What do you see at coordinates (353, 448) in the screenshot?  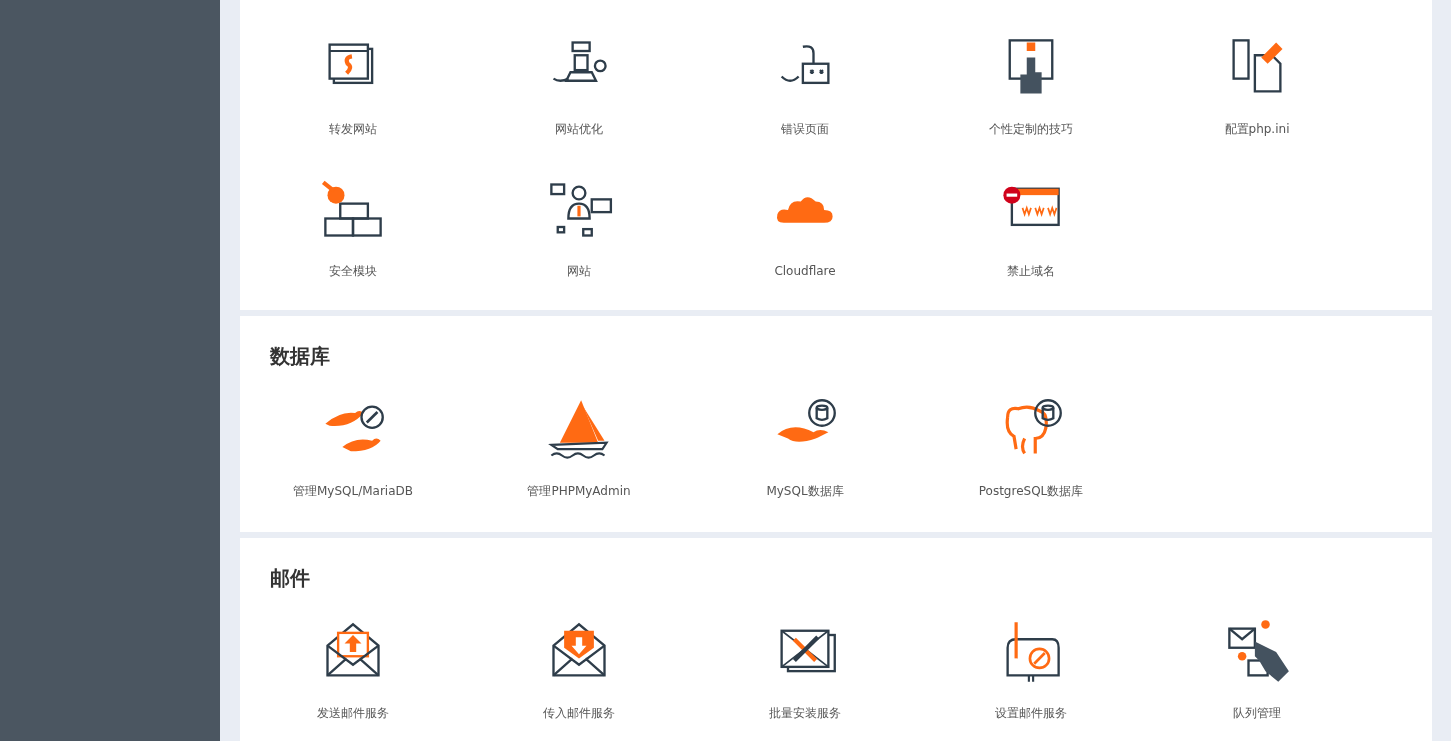 I see `tool-link: 管理MySQL/MariaDB` at bounding box center [353, 448].